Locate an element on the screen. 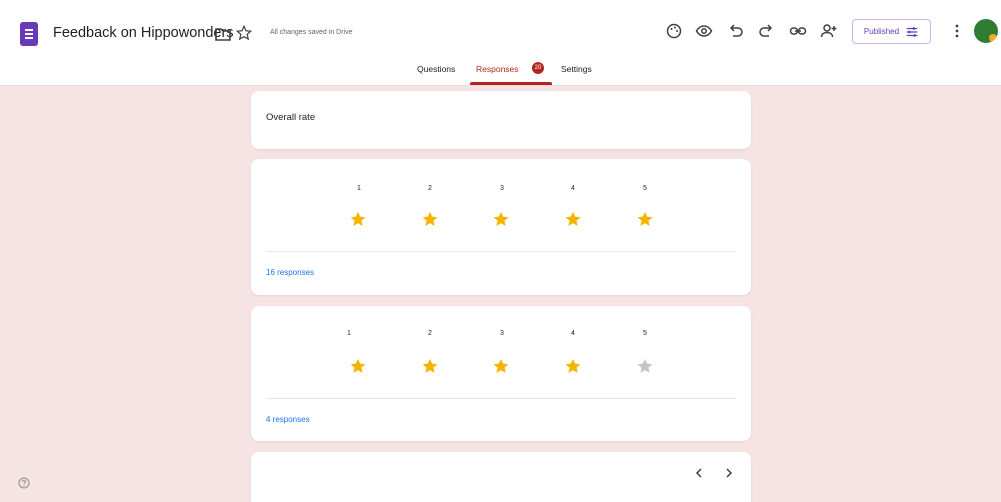 The height and width of the screenshot is (502, 1001). forms-app-icon is located at coordinates (29, 34).